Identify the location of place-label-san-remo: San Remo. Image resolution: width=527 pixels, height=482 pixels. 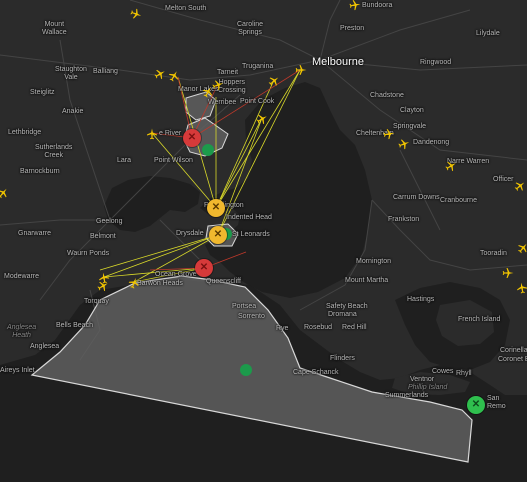
(496, 402).